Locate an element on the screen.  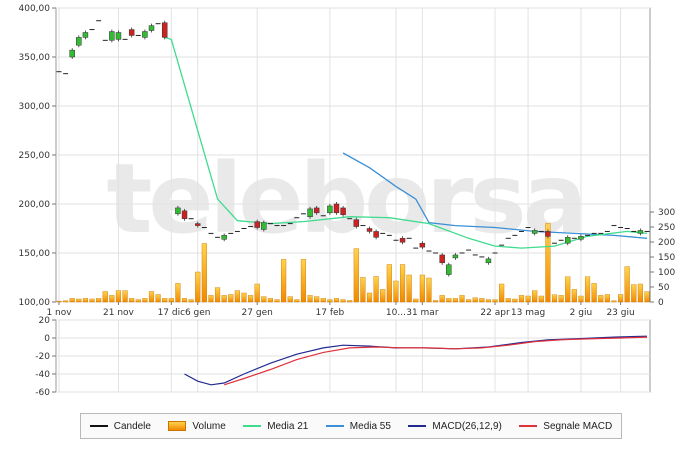
date-tick-label: 21 nov is located at coordinates (119, 313).